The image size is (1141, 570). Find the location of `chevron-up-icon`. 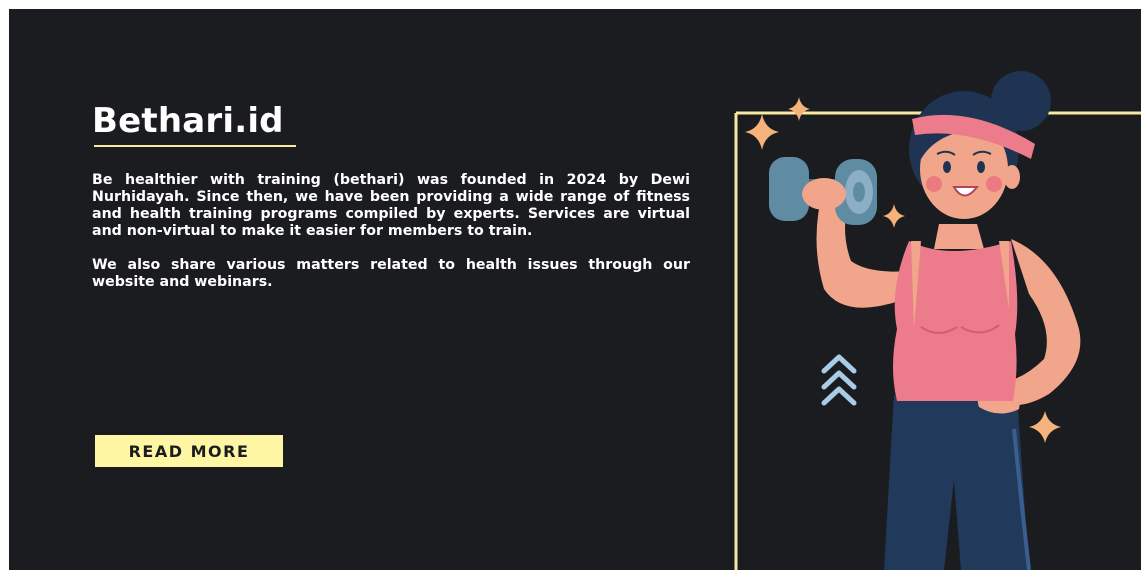

chevron-up-icon is located at coordinates (839, 380).